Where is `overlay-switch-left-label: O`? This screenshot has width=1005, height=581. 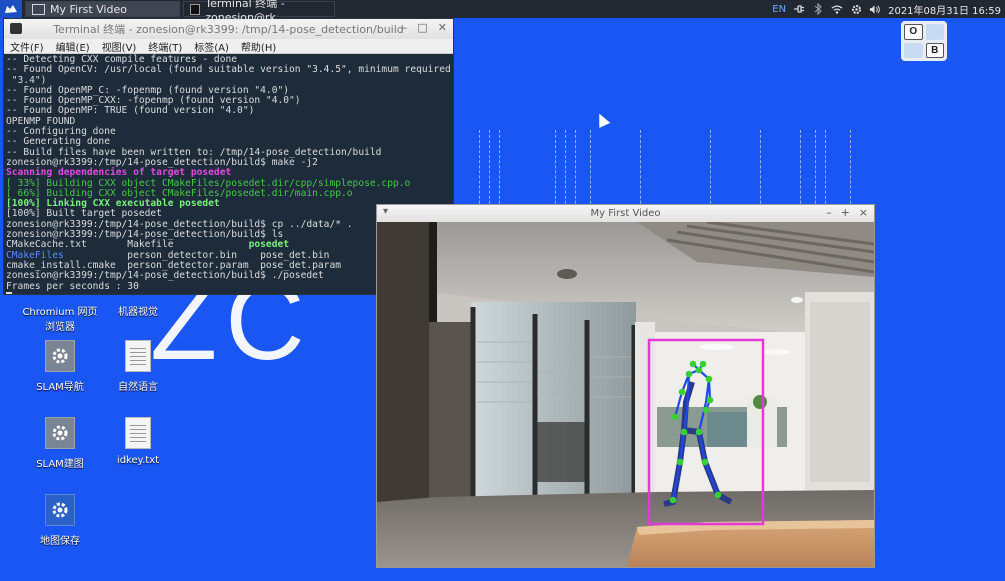
overlay-switch-left-label: O is located at coordinates (913, 32).